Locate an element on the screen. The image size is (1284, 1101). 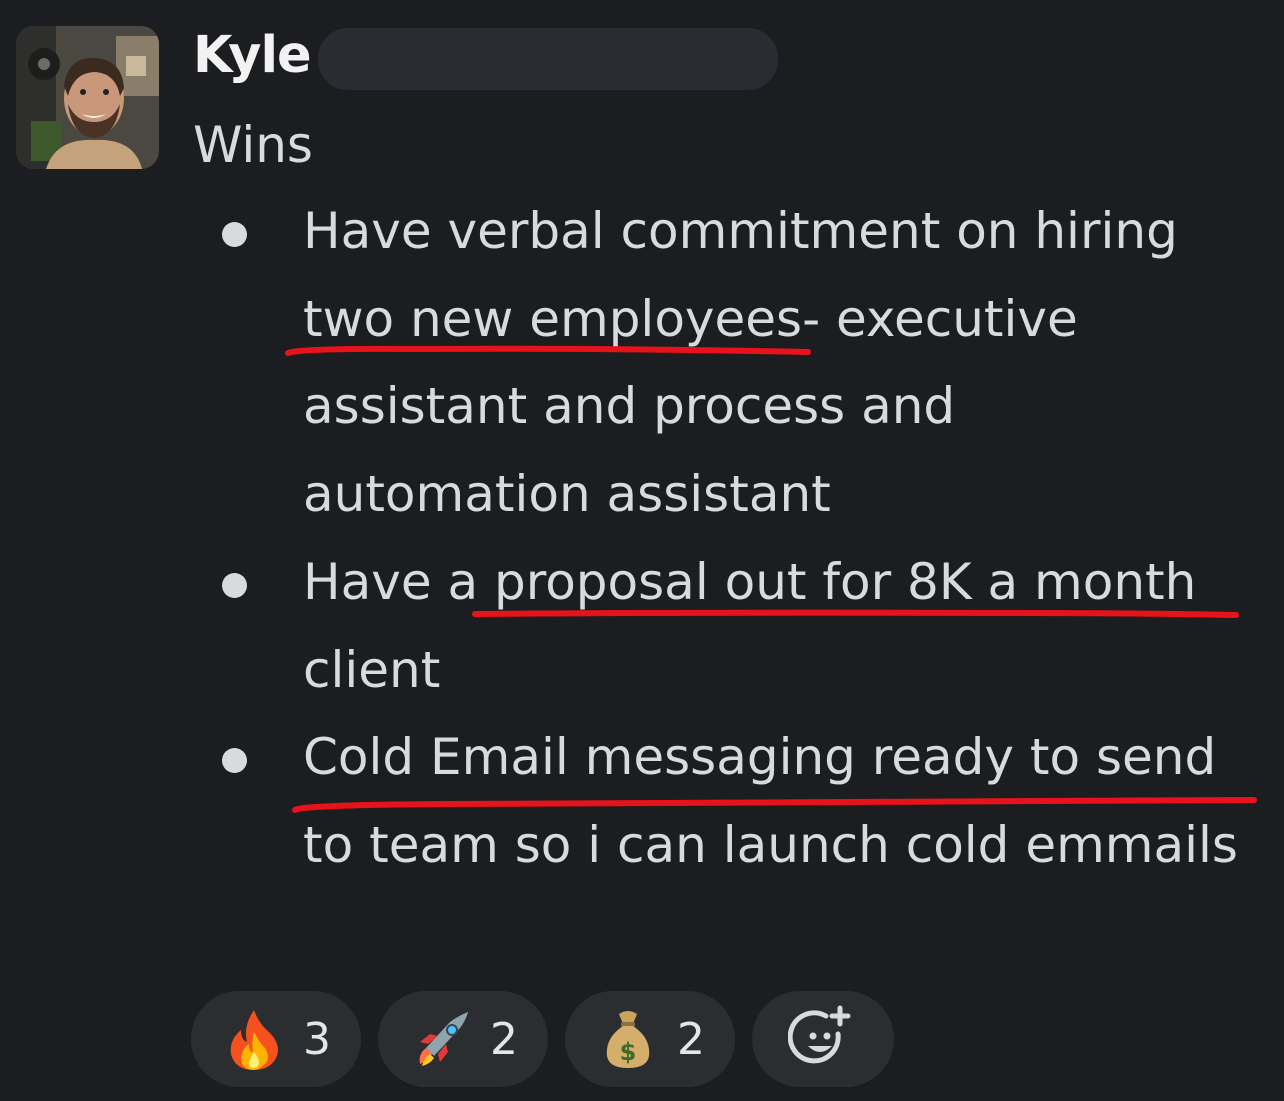
author-name: Kyle is located at coordinates (252, 56).